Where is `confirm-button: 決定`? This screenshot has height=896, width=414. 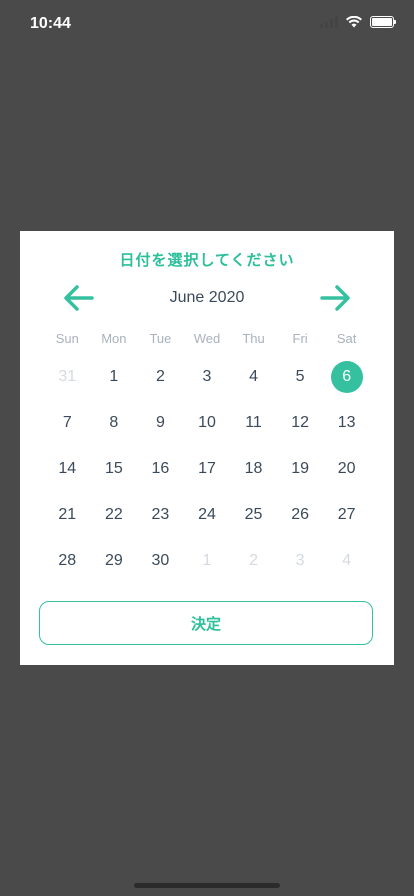
confirm-button: 決定 is located at coordinates (206, 623).